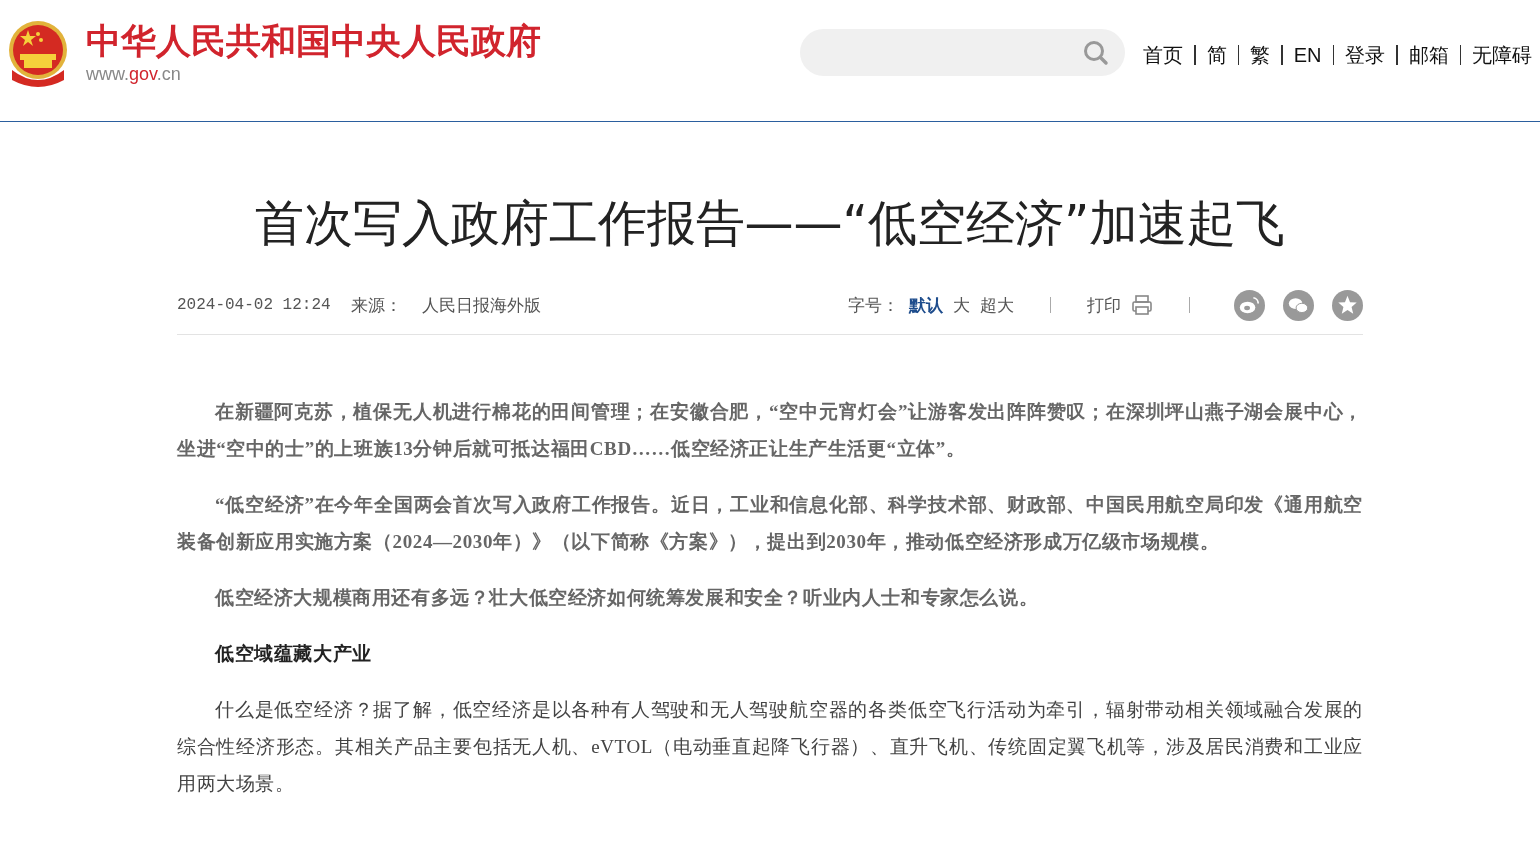 This screenshot has width=1540, height=844. What do you see at coordinates (254, 305) in the screenshot?
I see `publish-date: 2024-04-02 12:24` at bounding box center [254, 305].